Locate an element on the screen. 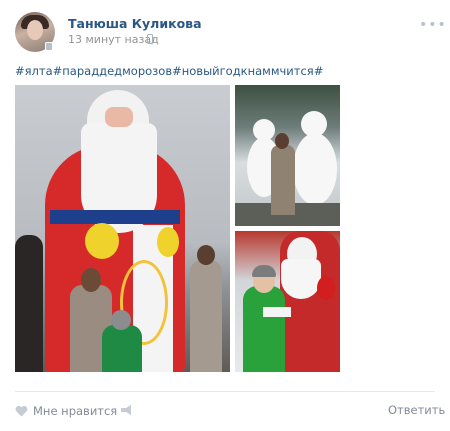  online-mobile-icon is located at coordinates (49, 46).